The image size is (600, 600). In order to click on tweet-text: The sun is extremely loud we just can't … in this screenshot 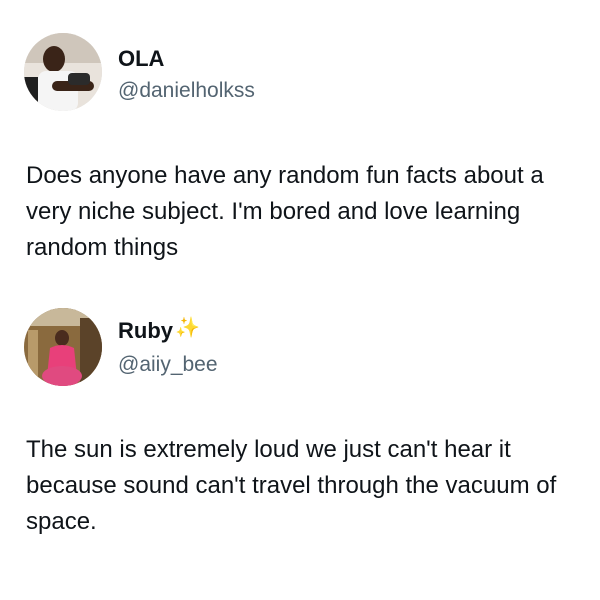, I will do `click(291, 485)`.